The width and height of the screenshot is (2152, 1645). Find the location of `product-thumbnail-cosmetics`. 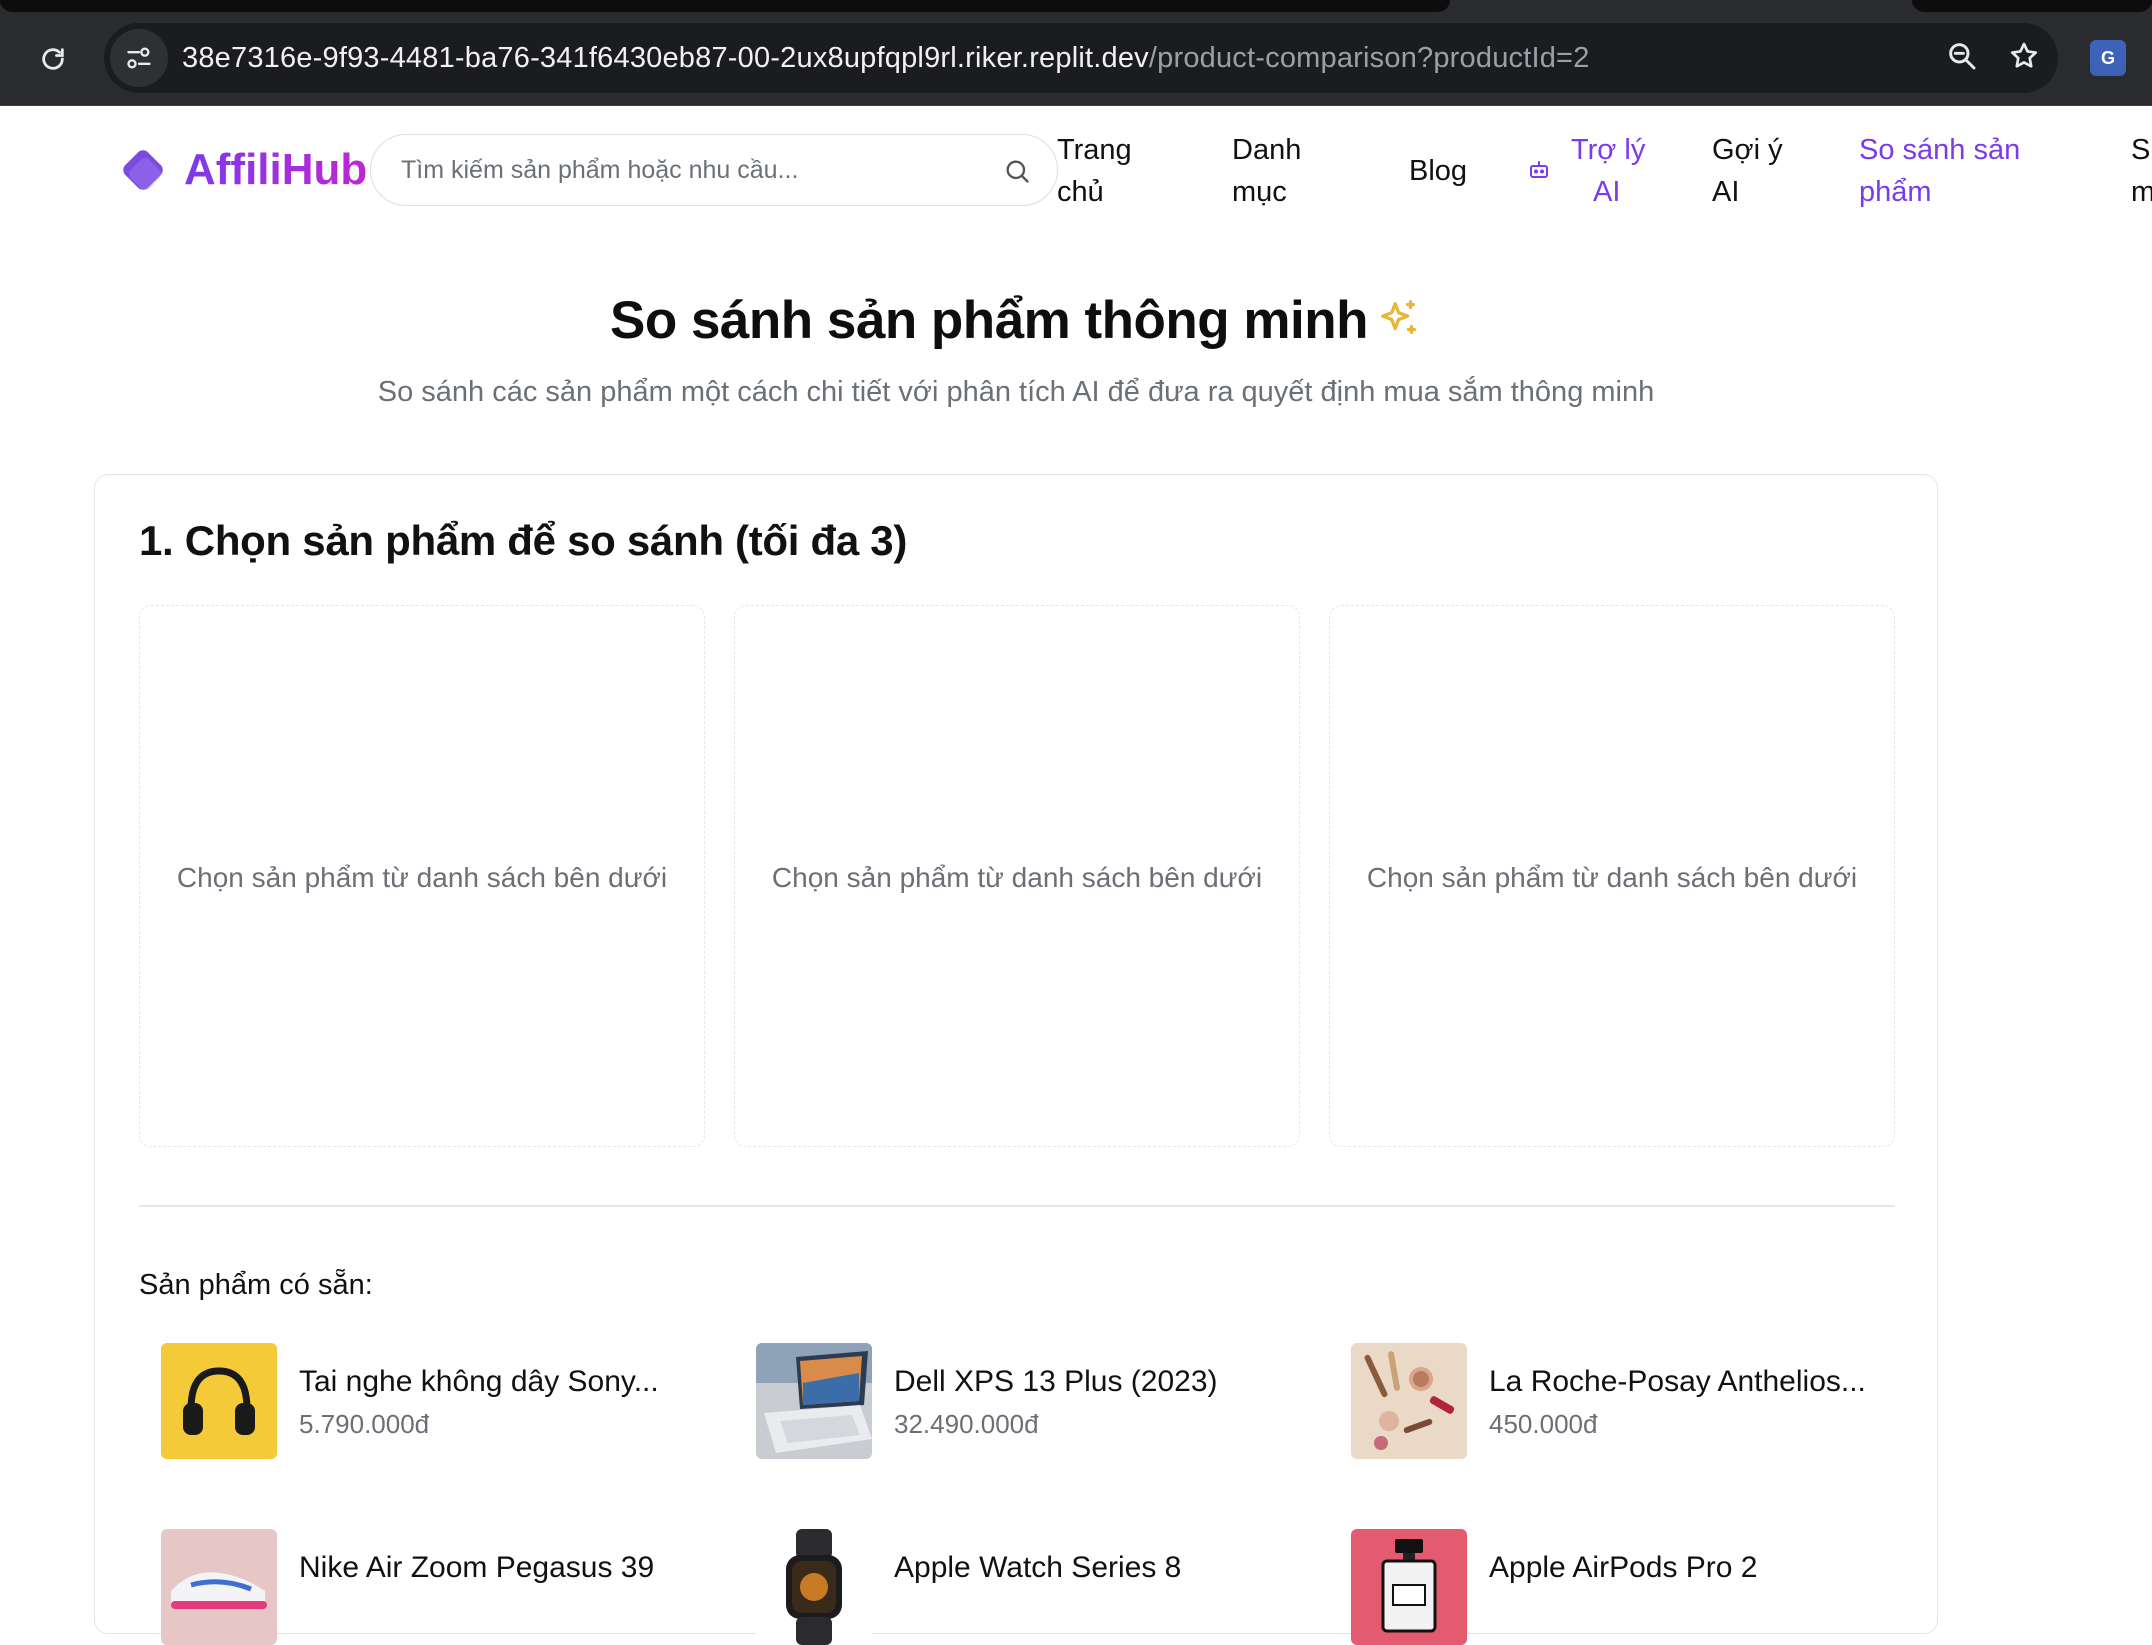

product-thumbnail-cosmetics is located at coordinates (1409, 1401).